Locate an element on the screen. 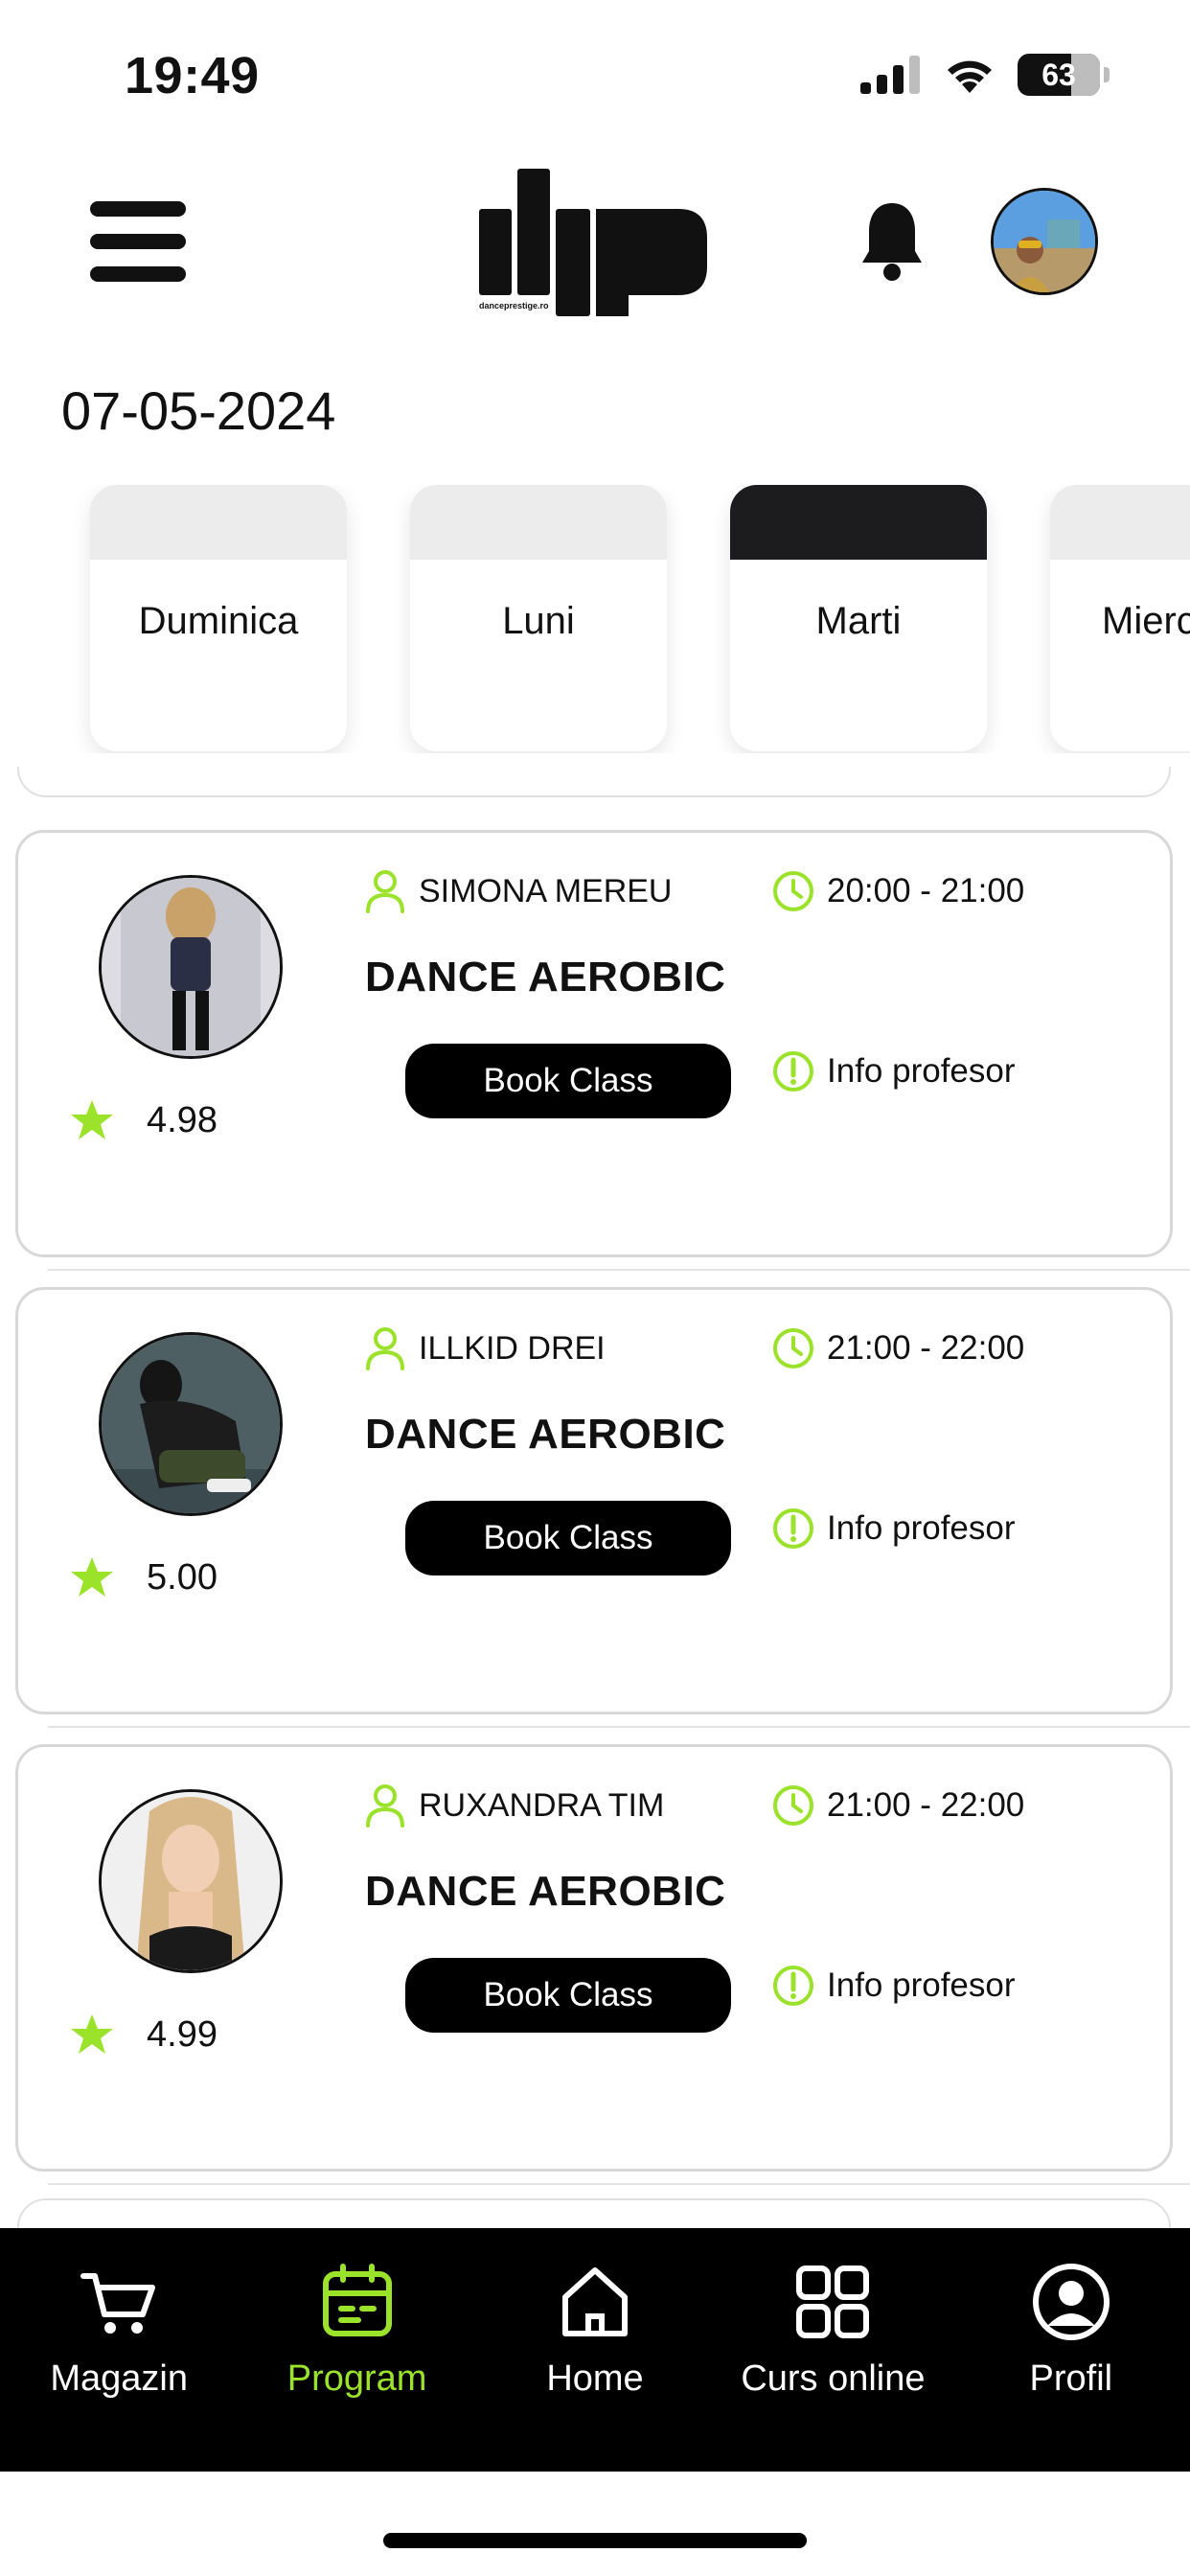 This screenshot has height=2576, width=1190. teacher-name-text: ILLKID DREI is located at coordinates (512, 1348).